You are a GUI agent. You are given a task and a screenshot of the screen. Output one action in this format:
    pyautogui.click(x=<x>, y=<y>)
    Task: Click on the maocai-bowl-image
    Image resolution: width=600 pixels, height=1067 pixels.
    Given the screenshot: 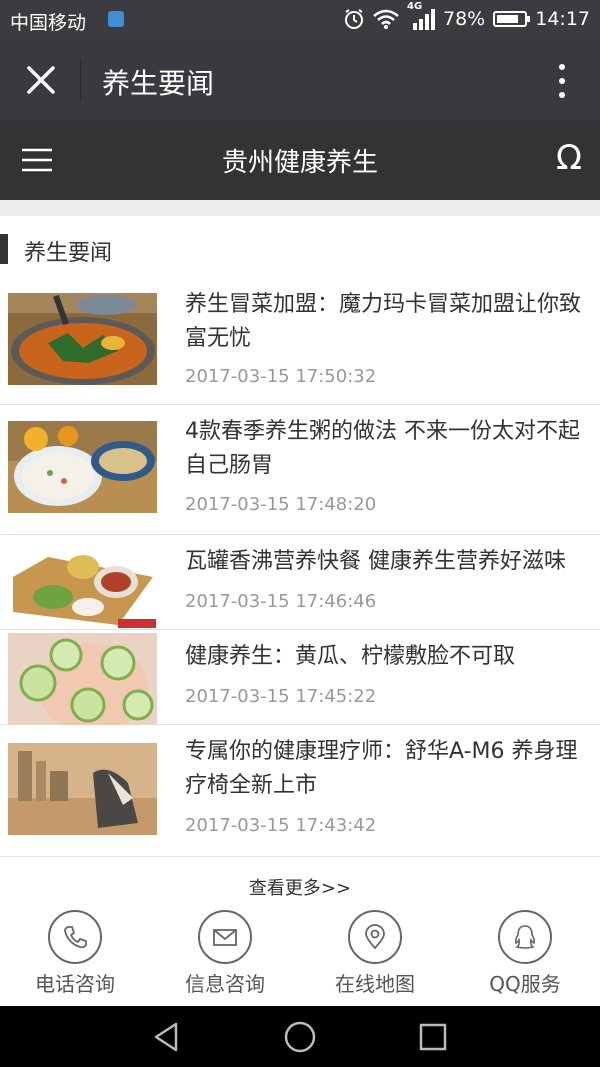 What is the action you would take?
    pyautogui.click(x=82, y=339)
    